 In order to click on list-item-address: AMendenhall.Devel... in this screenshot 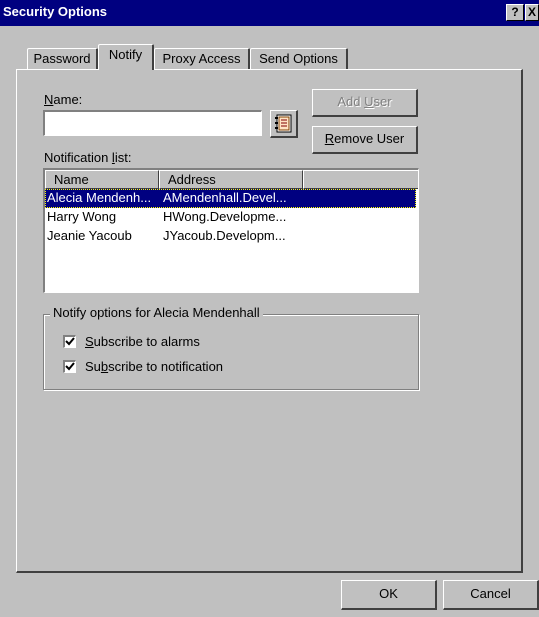, I will do `click(225, 197)`.